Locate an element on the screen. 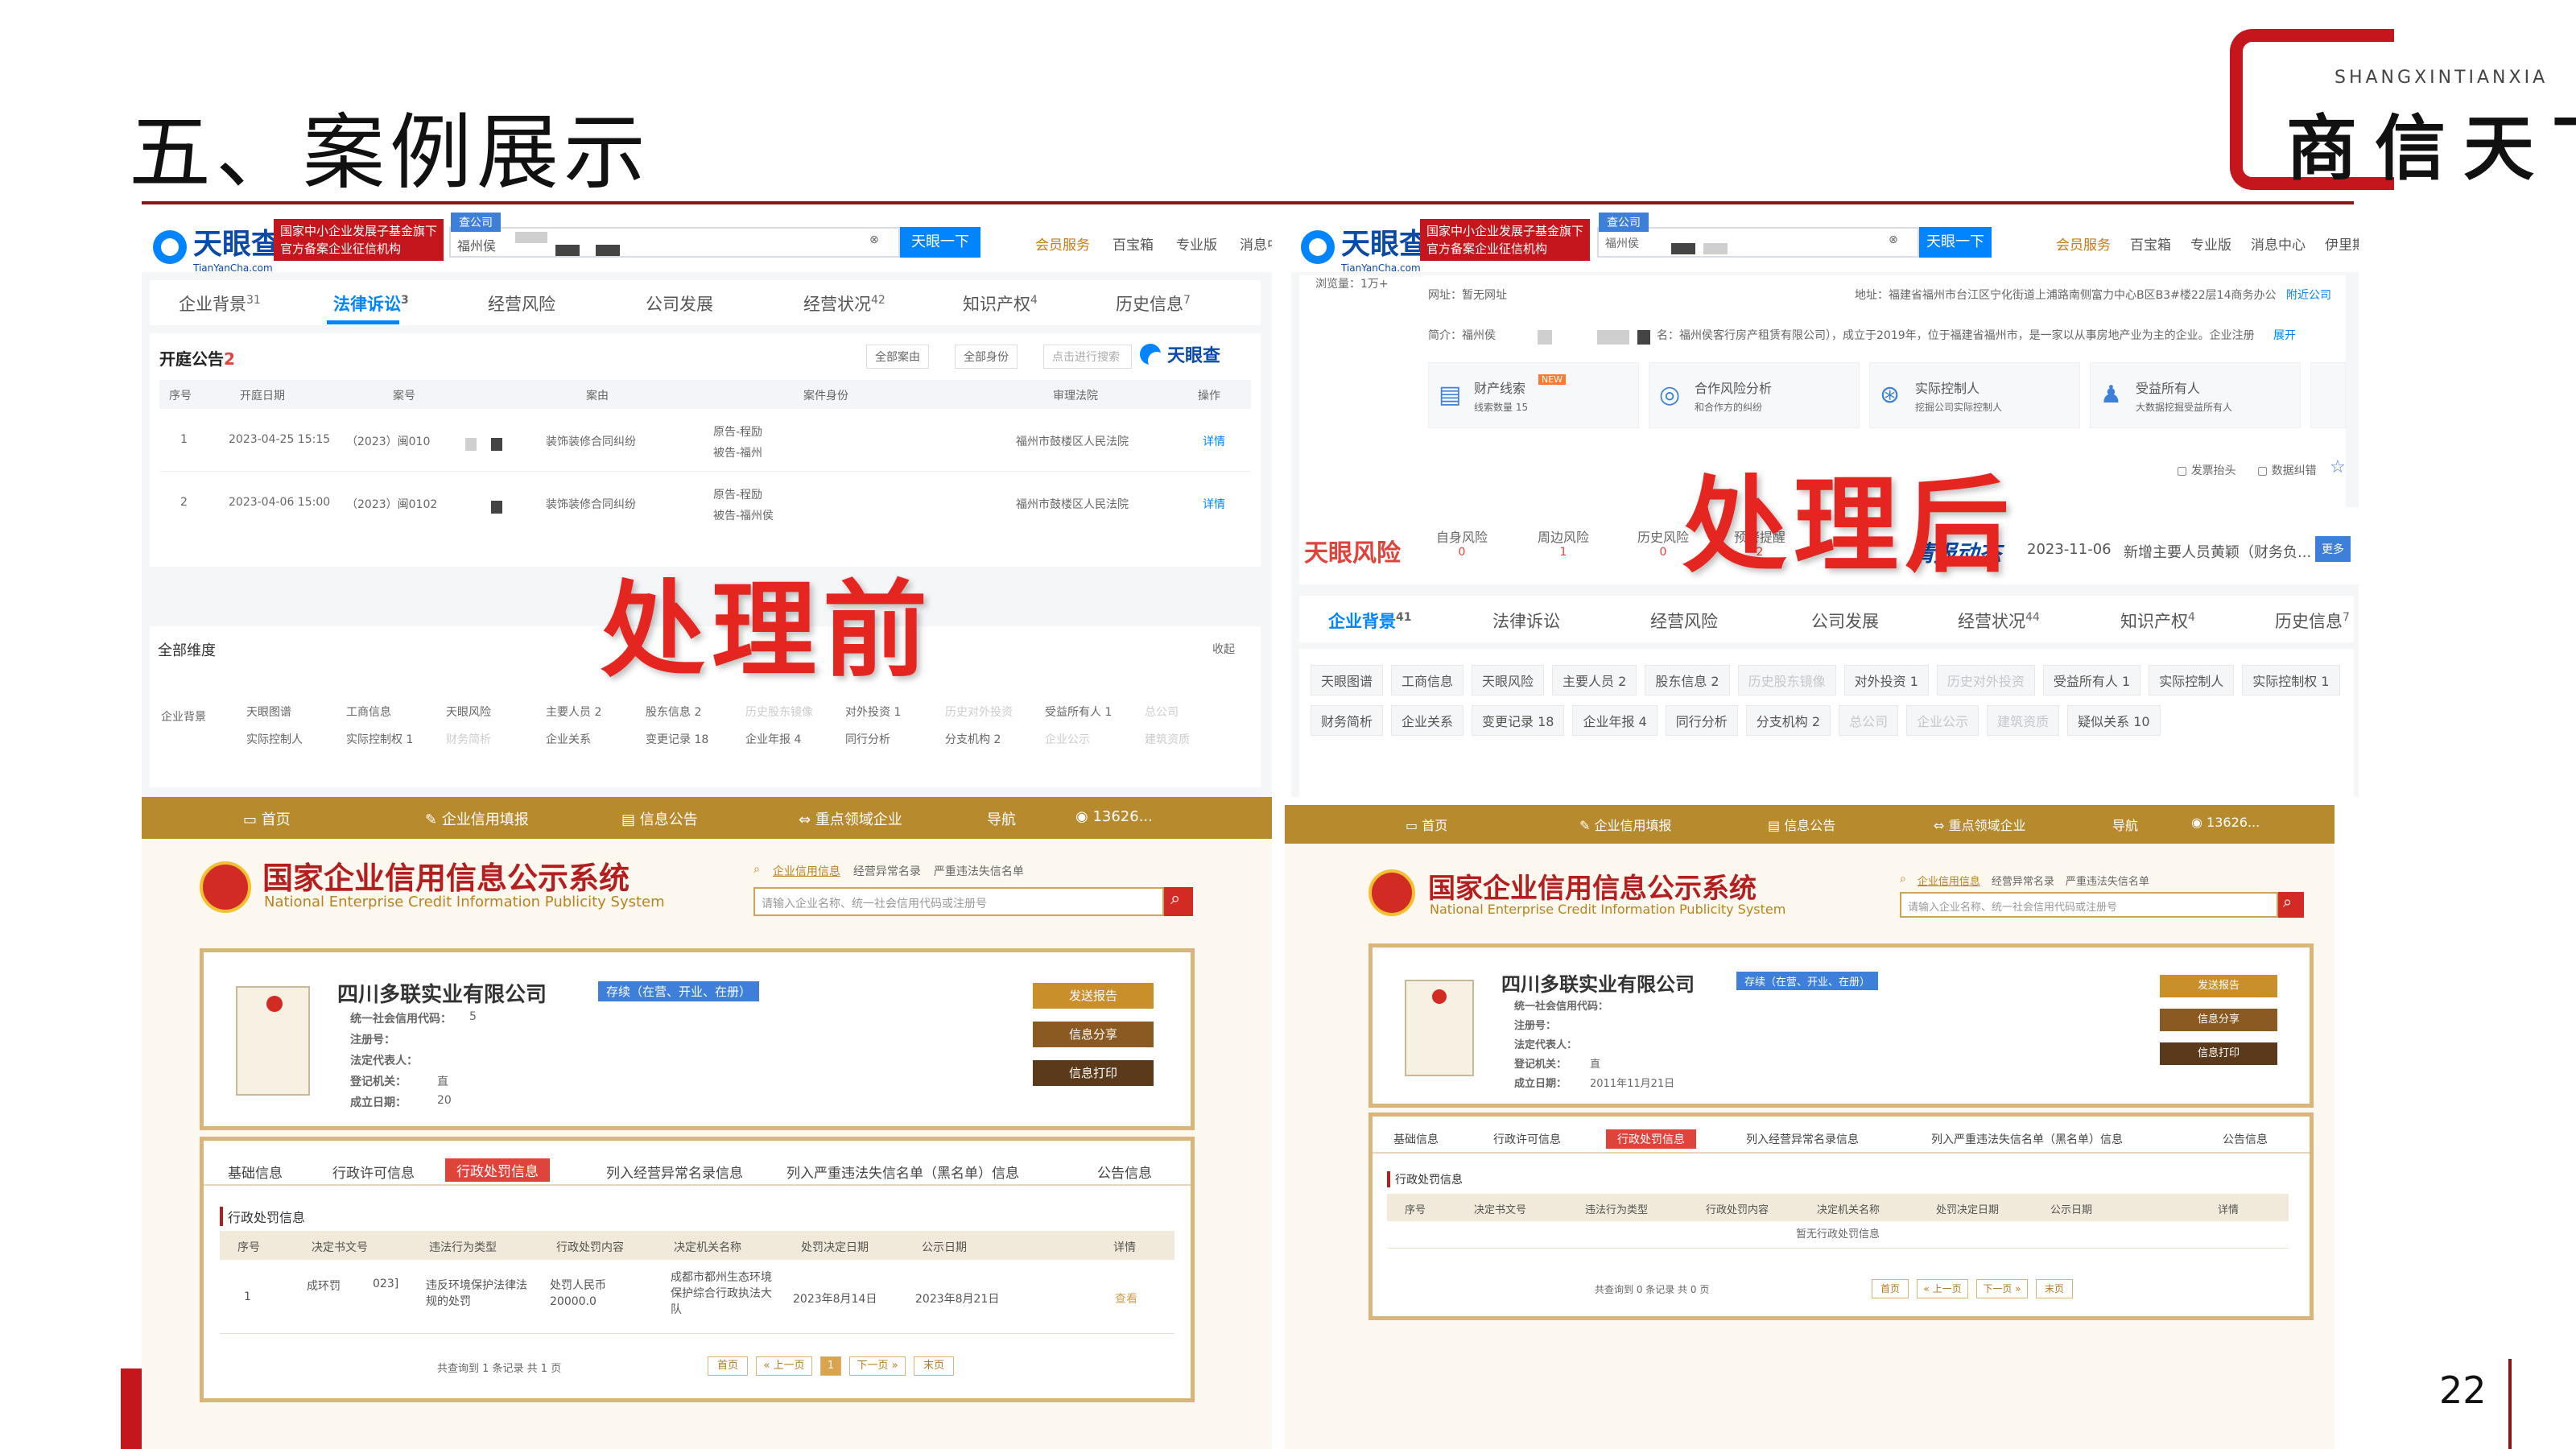 This screenshot has width=2576, height=1449. tyc-search-input: 查公司 福州侯 ⊗ is located at coordinates (1758, 235).